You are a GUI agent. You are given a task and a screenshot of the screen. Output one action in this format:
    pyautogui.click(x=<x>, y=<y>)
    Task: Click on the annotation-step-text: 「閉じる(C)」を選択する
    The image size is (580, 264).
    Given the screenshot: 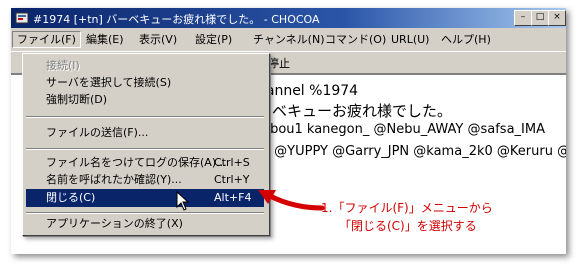 What is the action you would take?
    pyautogui.click(x=408, y=226)
    